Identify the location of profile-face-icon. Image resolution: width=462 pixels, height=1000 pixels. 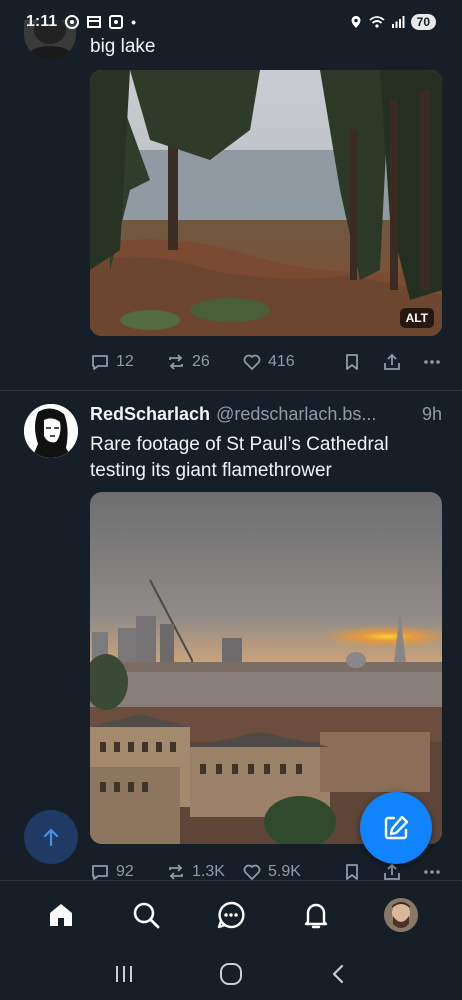
(401, 914).